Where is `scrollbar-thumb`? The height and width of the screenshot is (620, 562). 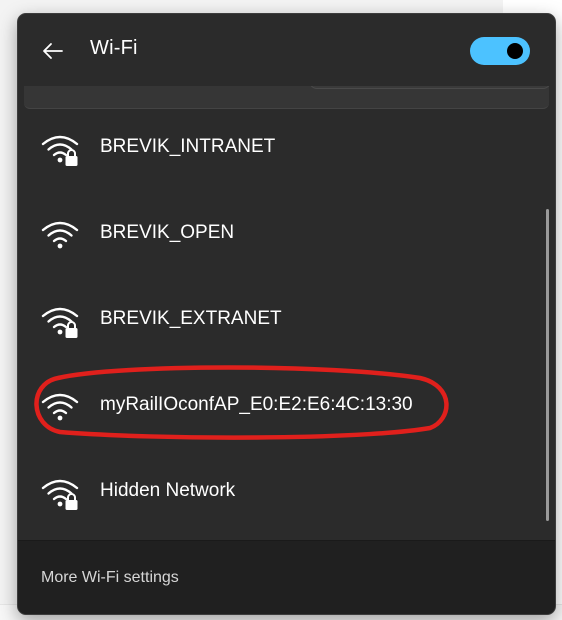 scrollbar-thumb is located at coordinates (547, 365).